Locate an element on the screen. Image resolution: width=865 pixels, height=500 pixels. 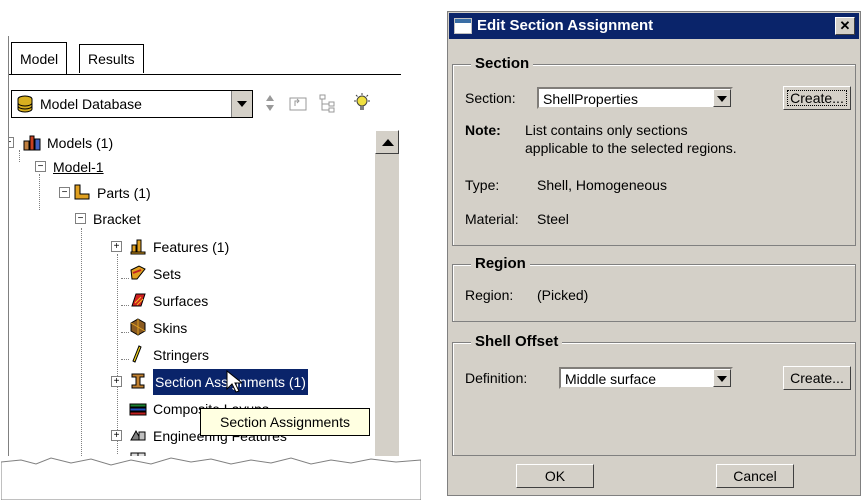
material-label: Material: is located at coordinates (492, 219).